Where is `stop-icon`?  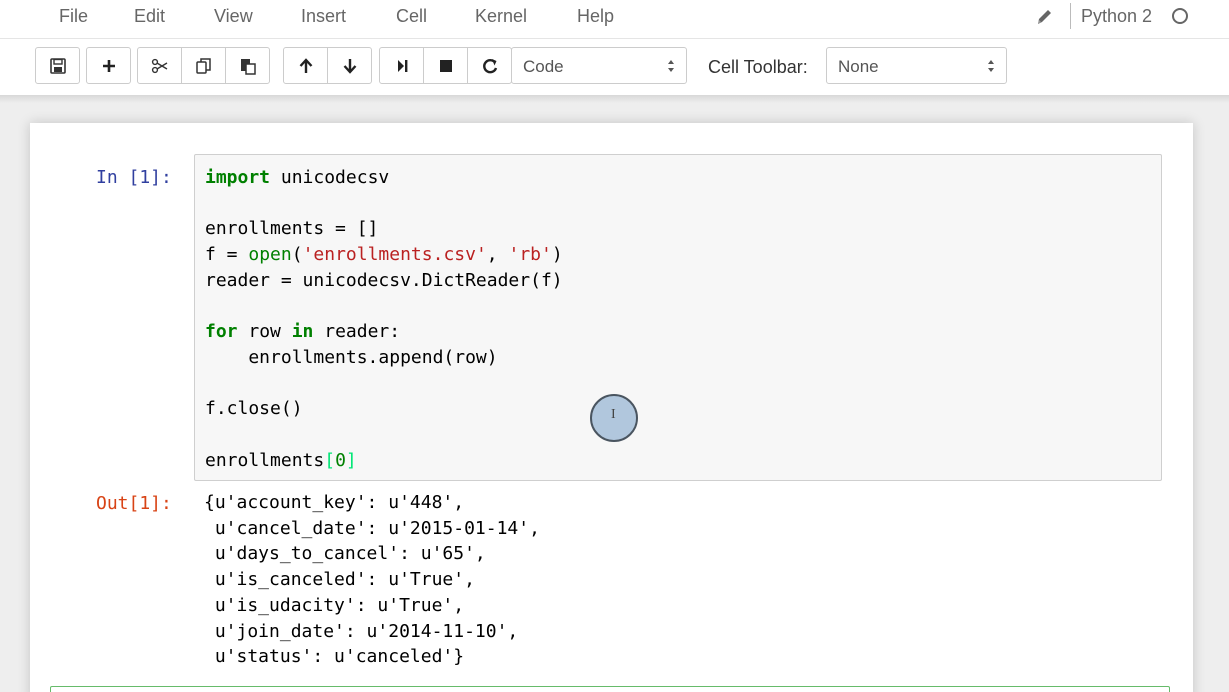 stop-icon is located at coordinates (445, 65).